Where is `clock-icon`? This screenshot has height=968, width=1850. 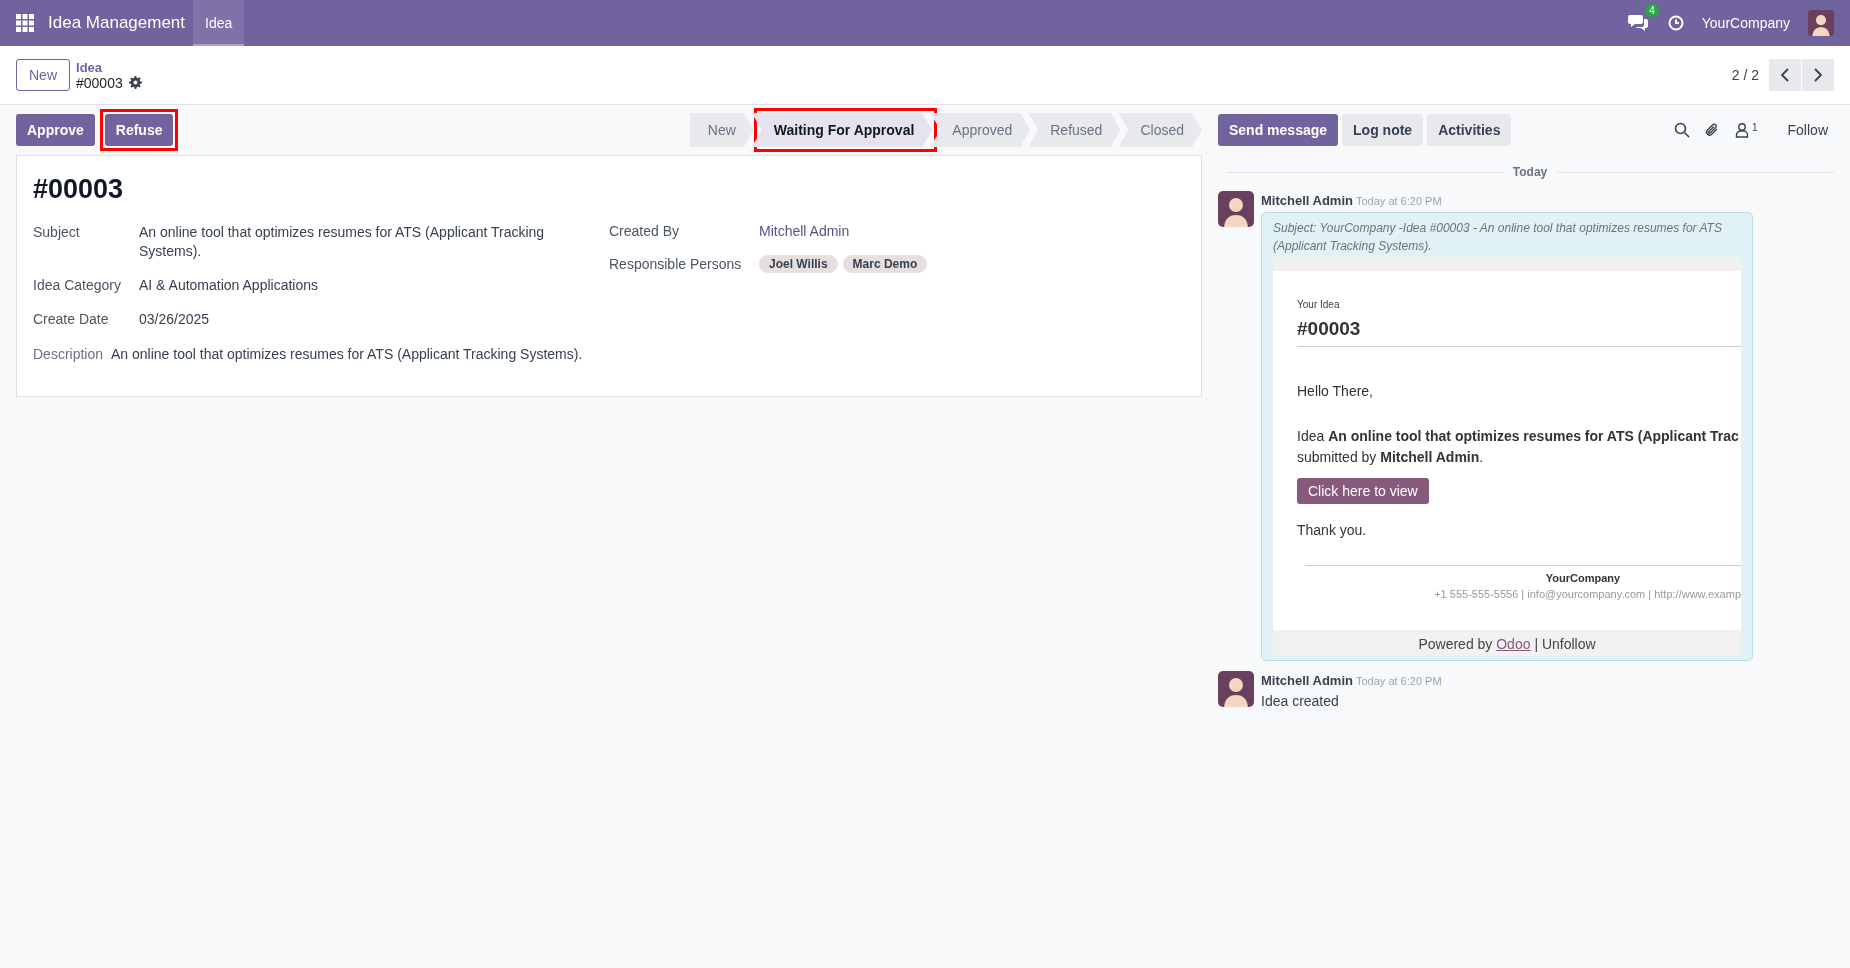
clock-icon is located at coordinates (1675, 23).